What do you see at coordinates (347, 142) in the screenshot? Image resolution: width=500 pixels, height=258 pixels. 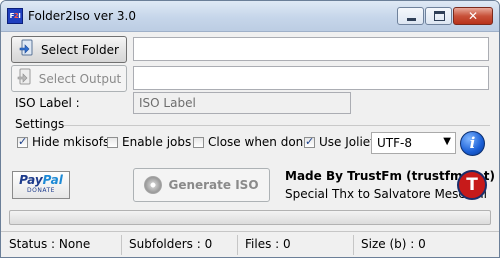 I see `checkbox-label: Use Joliet` at bounding box center [347, 142].